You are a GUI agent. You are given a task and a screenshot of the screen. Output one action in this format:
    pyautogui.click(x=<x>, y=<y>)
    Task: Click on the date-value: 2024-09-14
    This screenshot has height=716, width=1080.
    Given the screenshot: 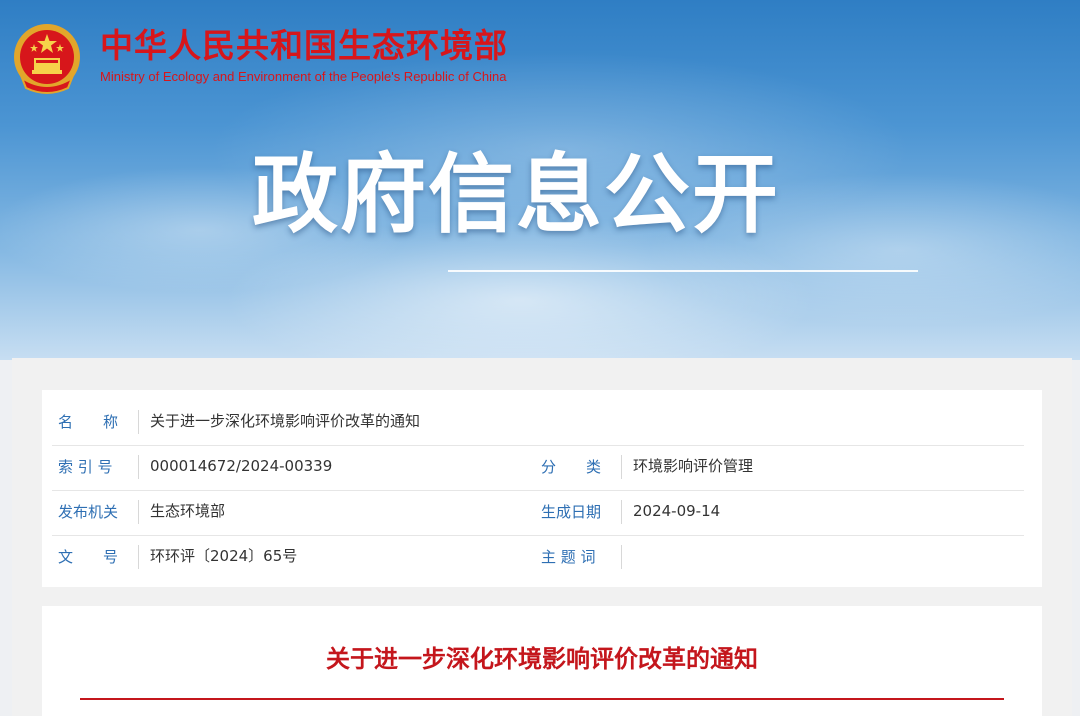 What is the action you would take?
    pyautogui.click(x=677, y=511)
    